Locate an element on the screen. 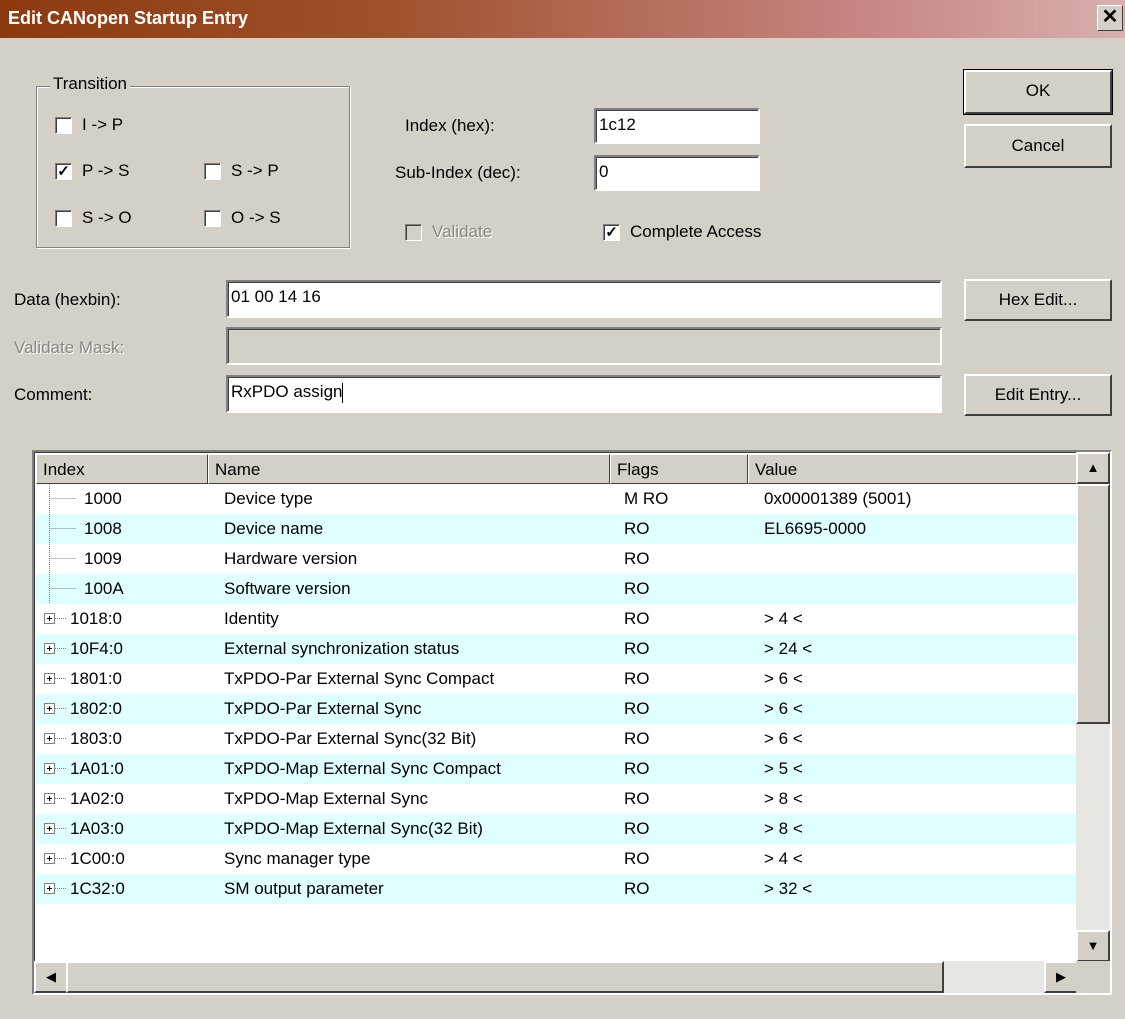 The width and height of the screenshot is (1125, 1019). subindex-label: Sub-Index (dec): is located at coordinates (458, 172).